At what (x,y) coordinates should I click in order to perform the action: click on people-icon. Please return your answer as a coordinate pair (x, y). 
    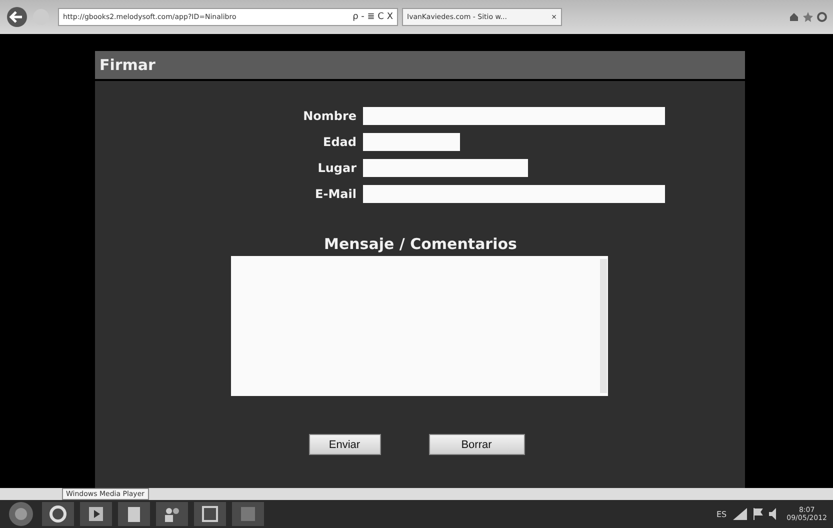
    Looking at the image, I should click on (172, 514).